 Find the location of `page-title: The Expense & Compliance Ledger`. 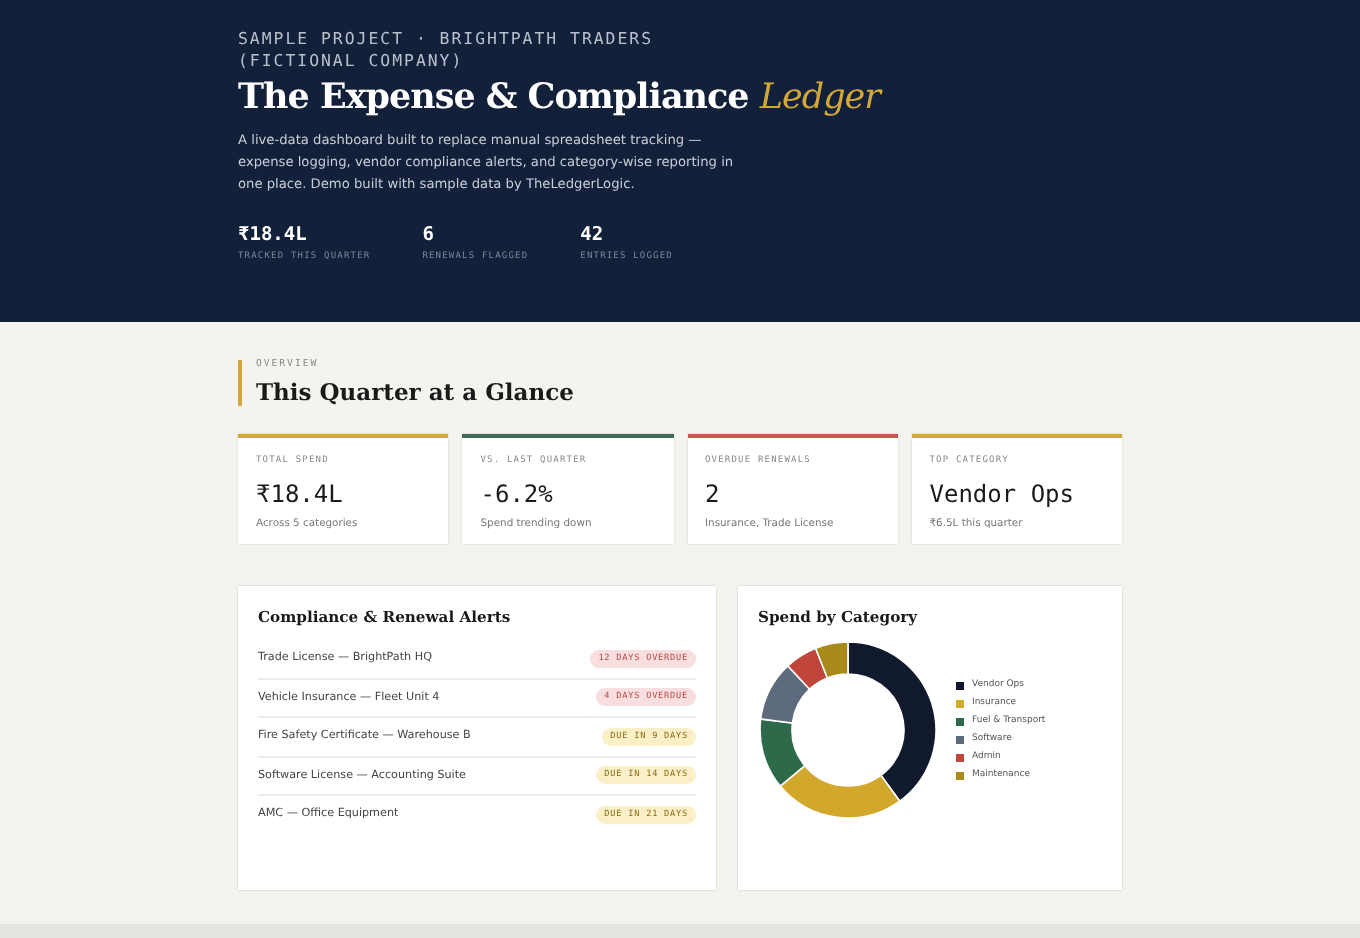

page-title: The Expense & Compliance Ledger is located at coordinates (561, 98).